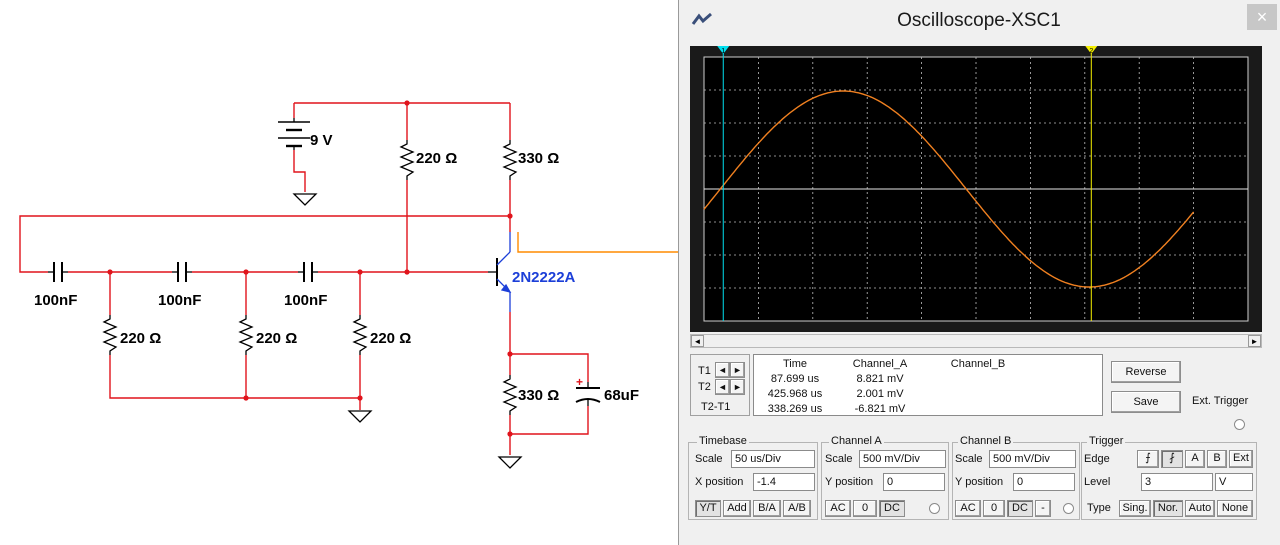 The width and height of the screenshot is (1280, 545). What do you see at coordinates (1043, 508) in the screenshot?
I see `channel-b-minus-button: -` at bounding box center [1043, 508].